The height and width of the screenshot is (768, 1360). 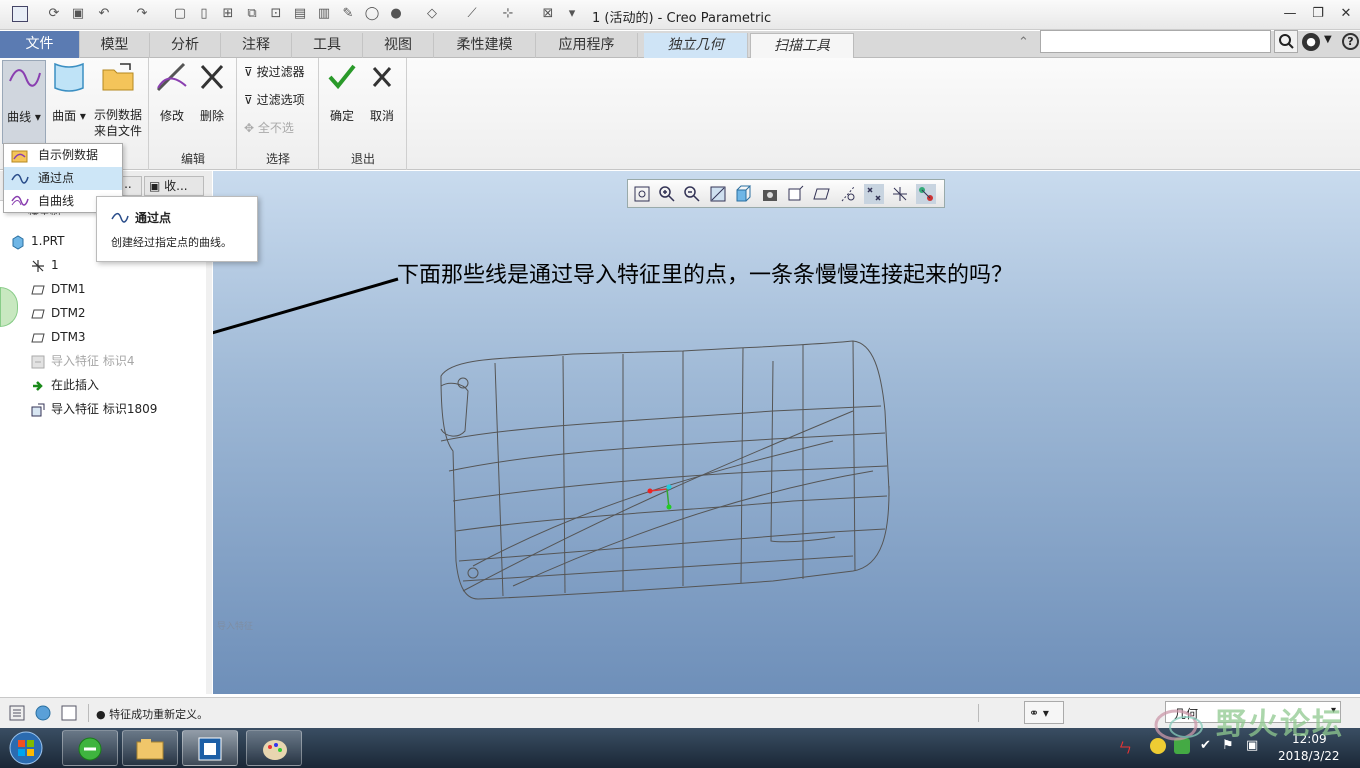 I want to click on curve-button: 曲线 ▾, so click(x=24, y=102).